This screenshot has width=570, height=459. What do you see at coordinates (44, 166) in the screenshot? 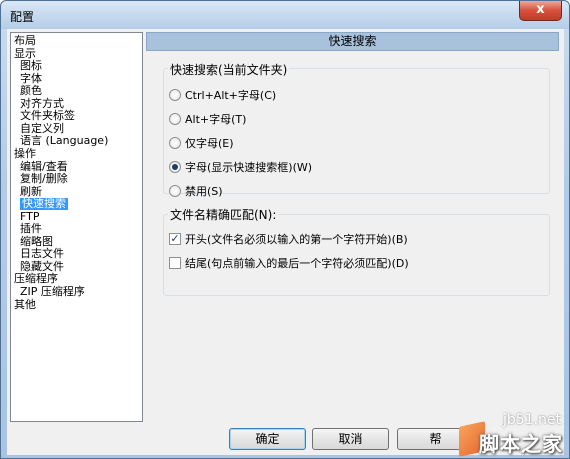
I see `tree-item: 编辑/查看` at bounding box center [44, 166].